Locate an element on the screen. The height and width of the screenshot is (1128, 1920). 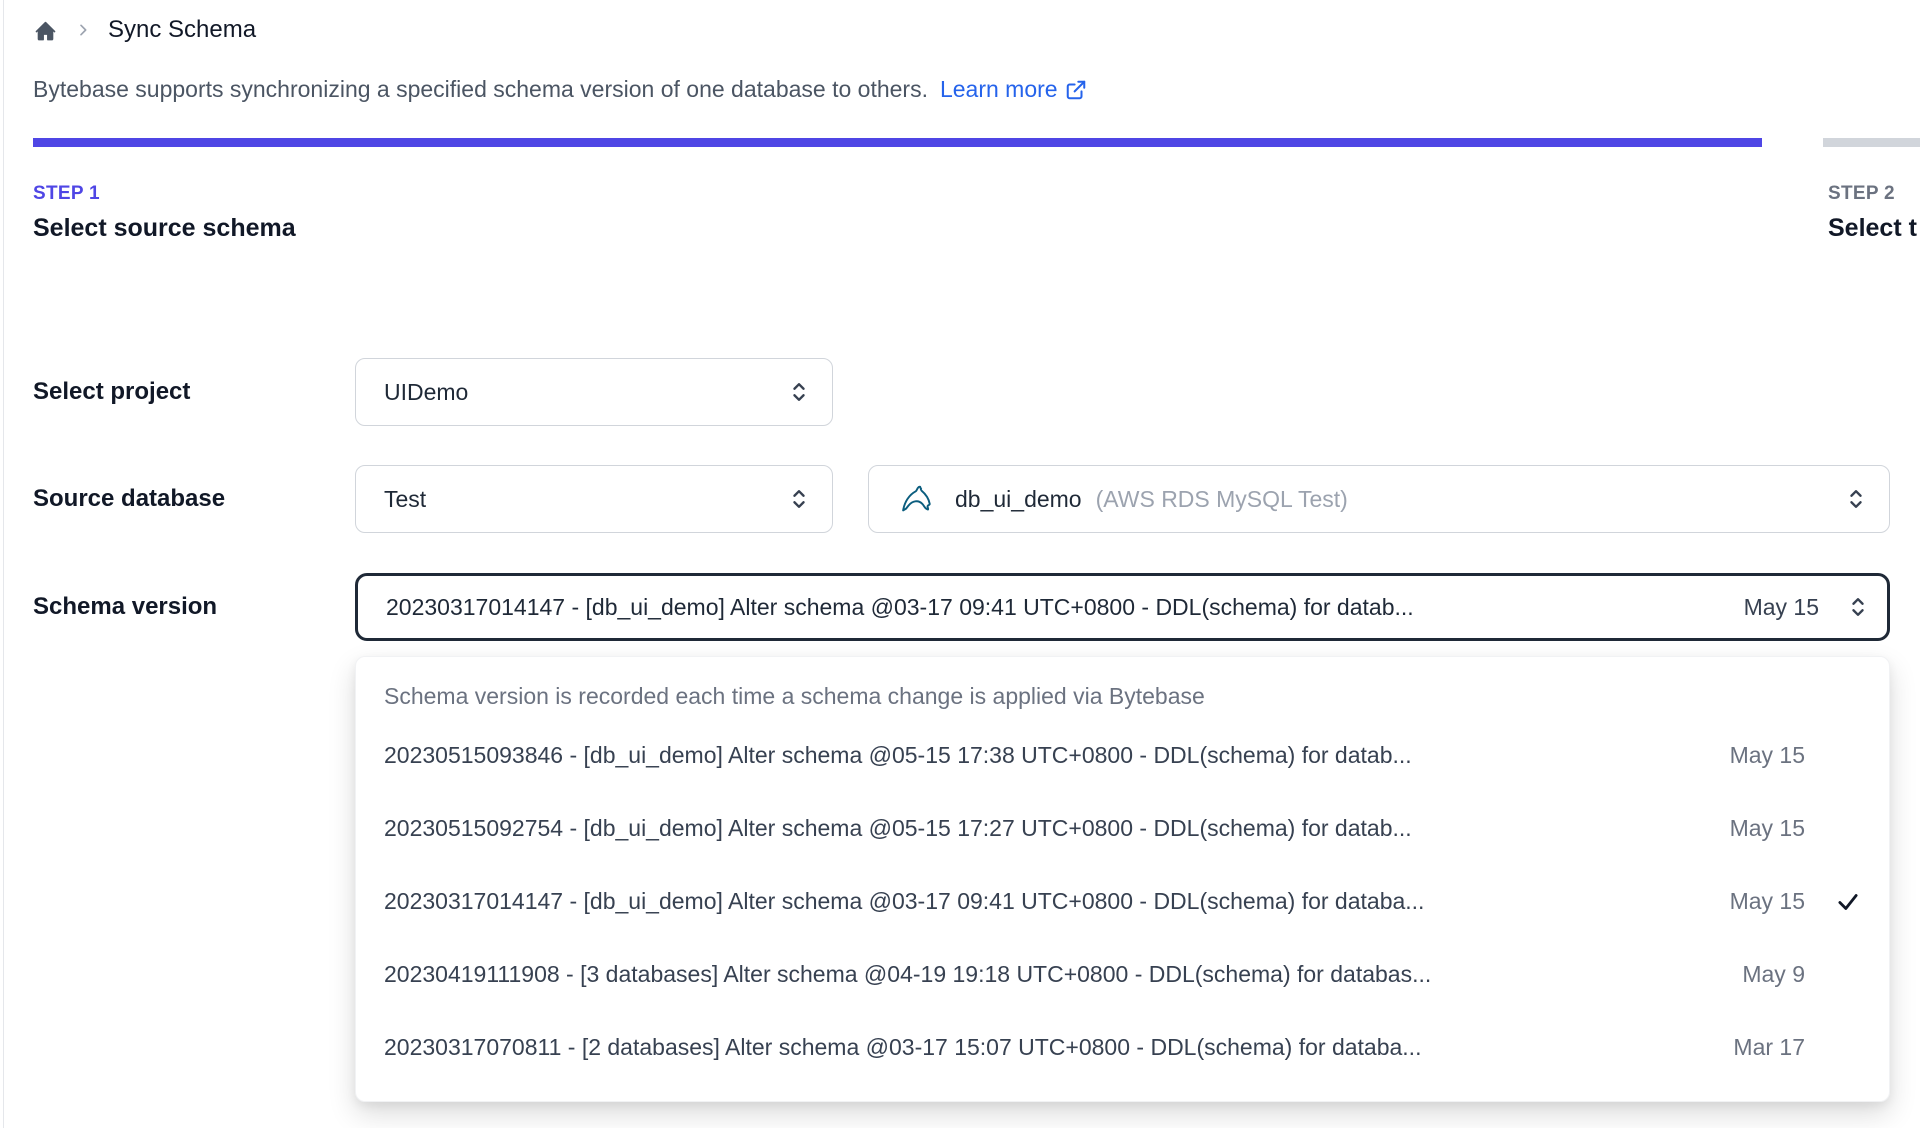
project-select: UIDemo is located at coordinates (594, 392).